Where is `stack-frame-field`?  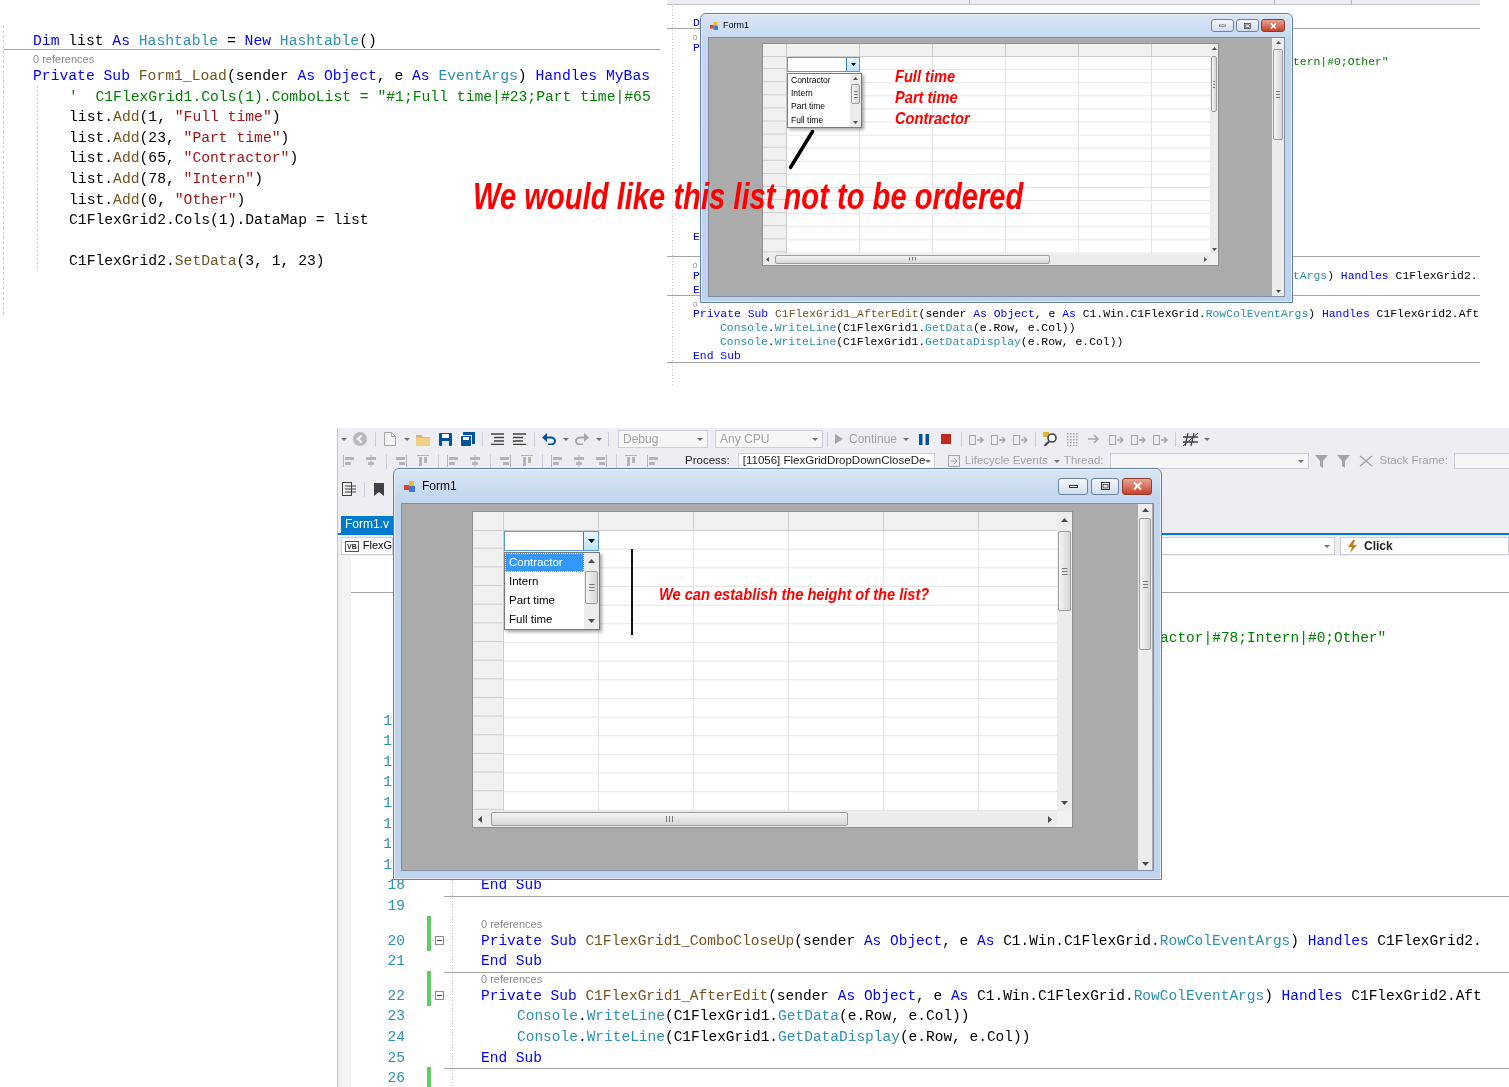
stack-frame-field is located at coordinates (1481, 461).